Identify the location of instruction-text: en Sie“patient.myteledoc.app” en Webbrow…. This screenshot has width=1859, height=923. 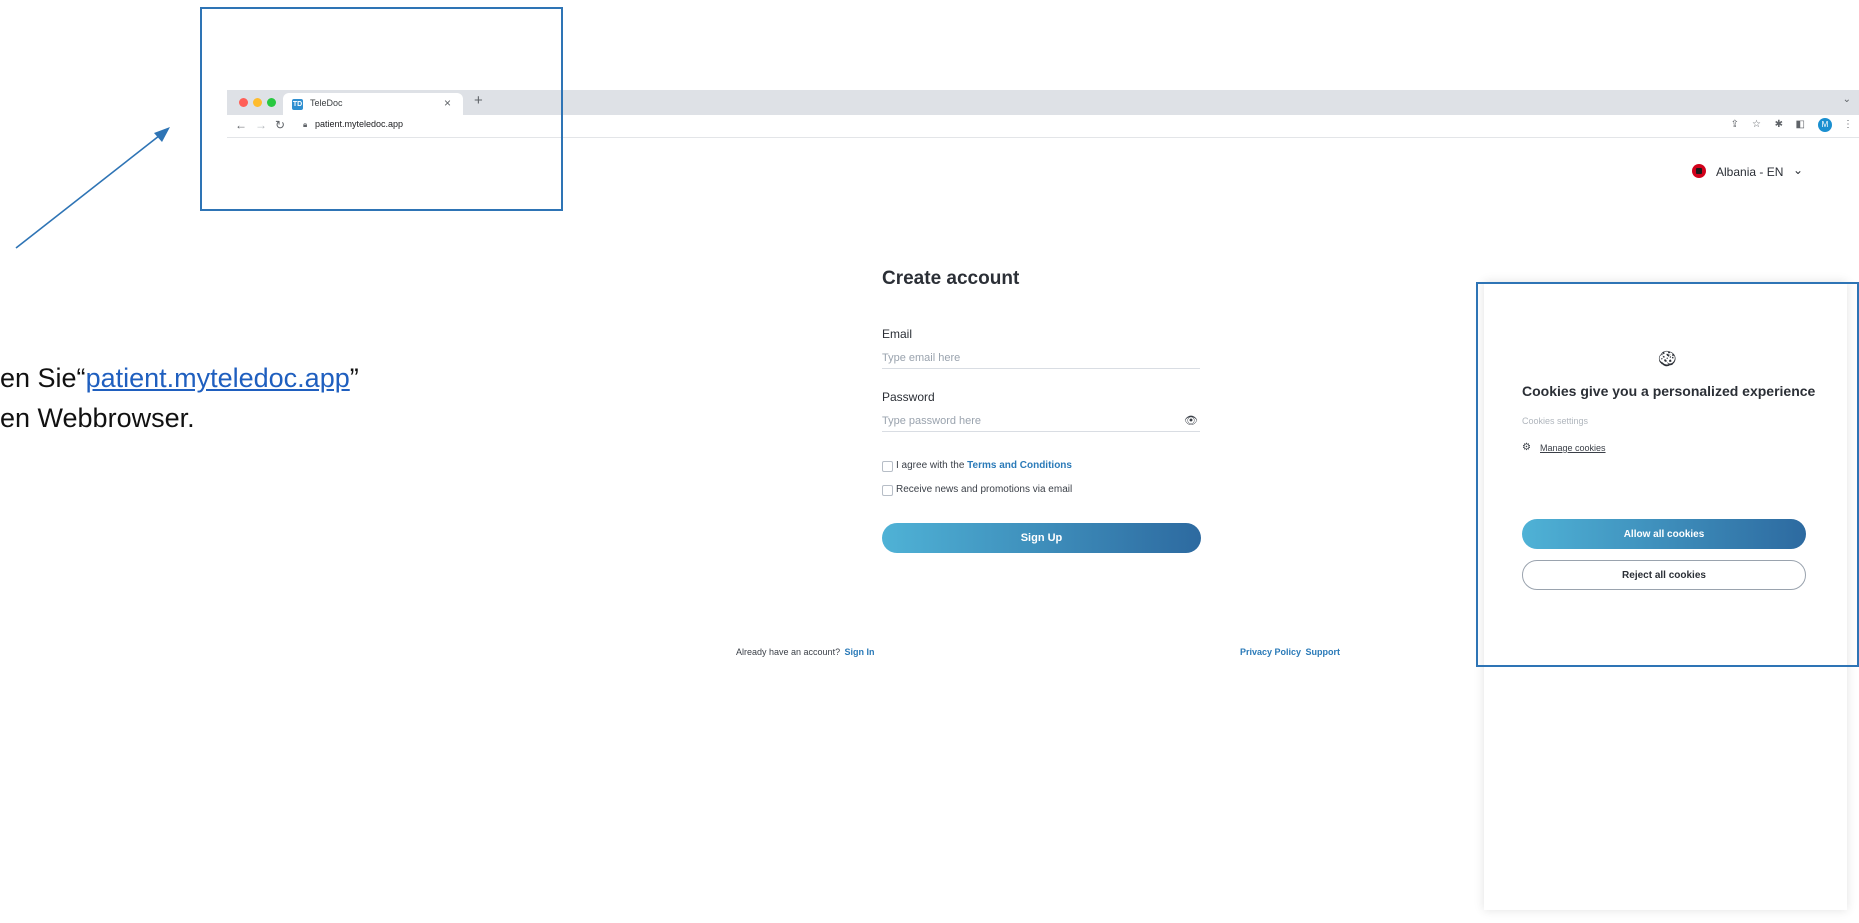
(179, 398).